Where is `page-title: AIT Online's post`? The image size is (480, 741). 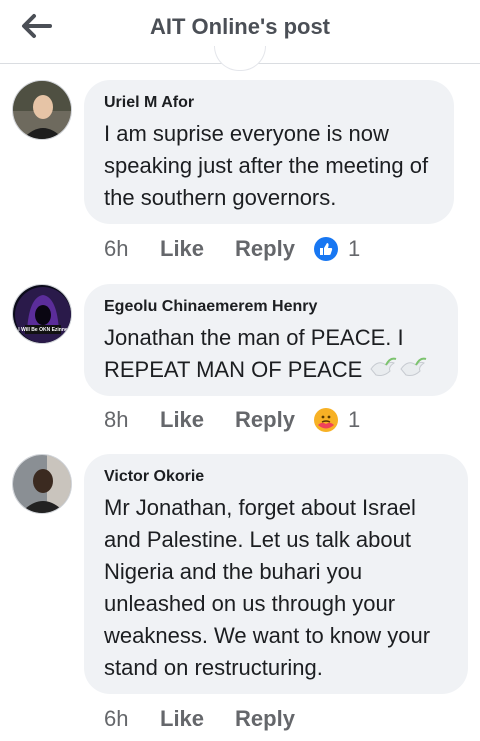 page-title: AIT Online's post is located at coordinates (240, 26).